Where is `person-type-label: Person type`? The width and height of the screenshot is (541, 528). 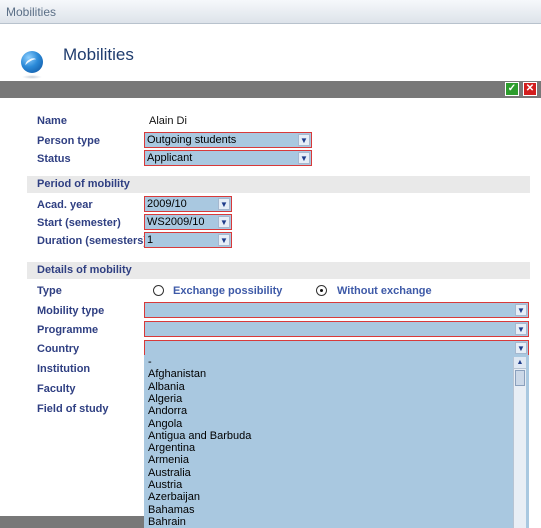
person-type-label: Person type is located at coordinates (68, 141).